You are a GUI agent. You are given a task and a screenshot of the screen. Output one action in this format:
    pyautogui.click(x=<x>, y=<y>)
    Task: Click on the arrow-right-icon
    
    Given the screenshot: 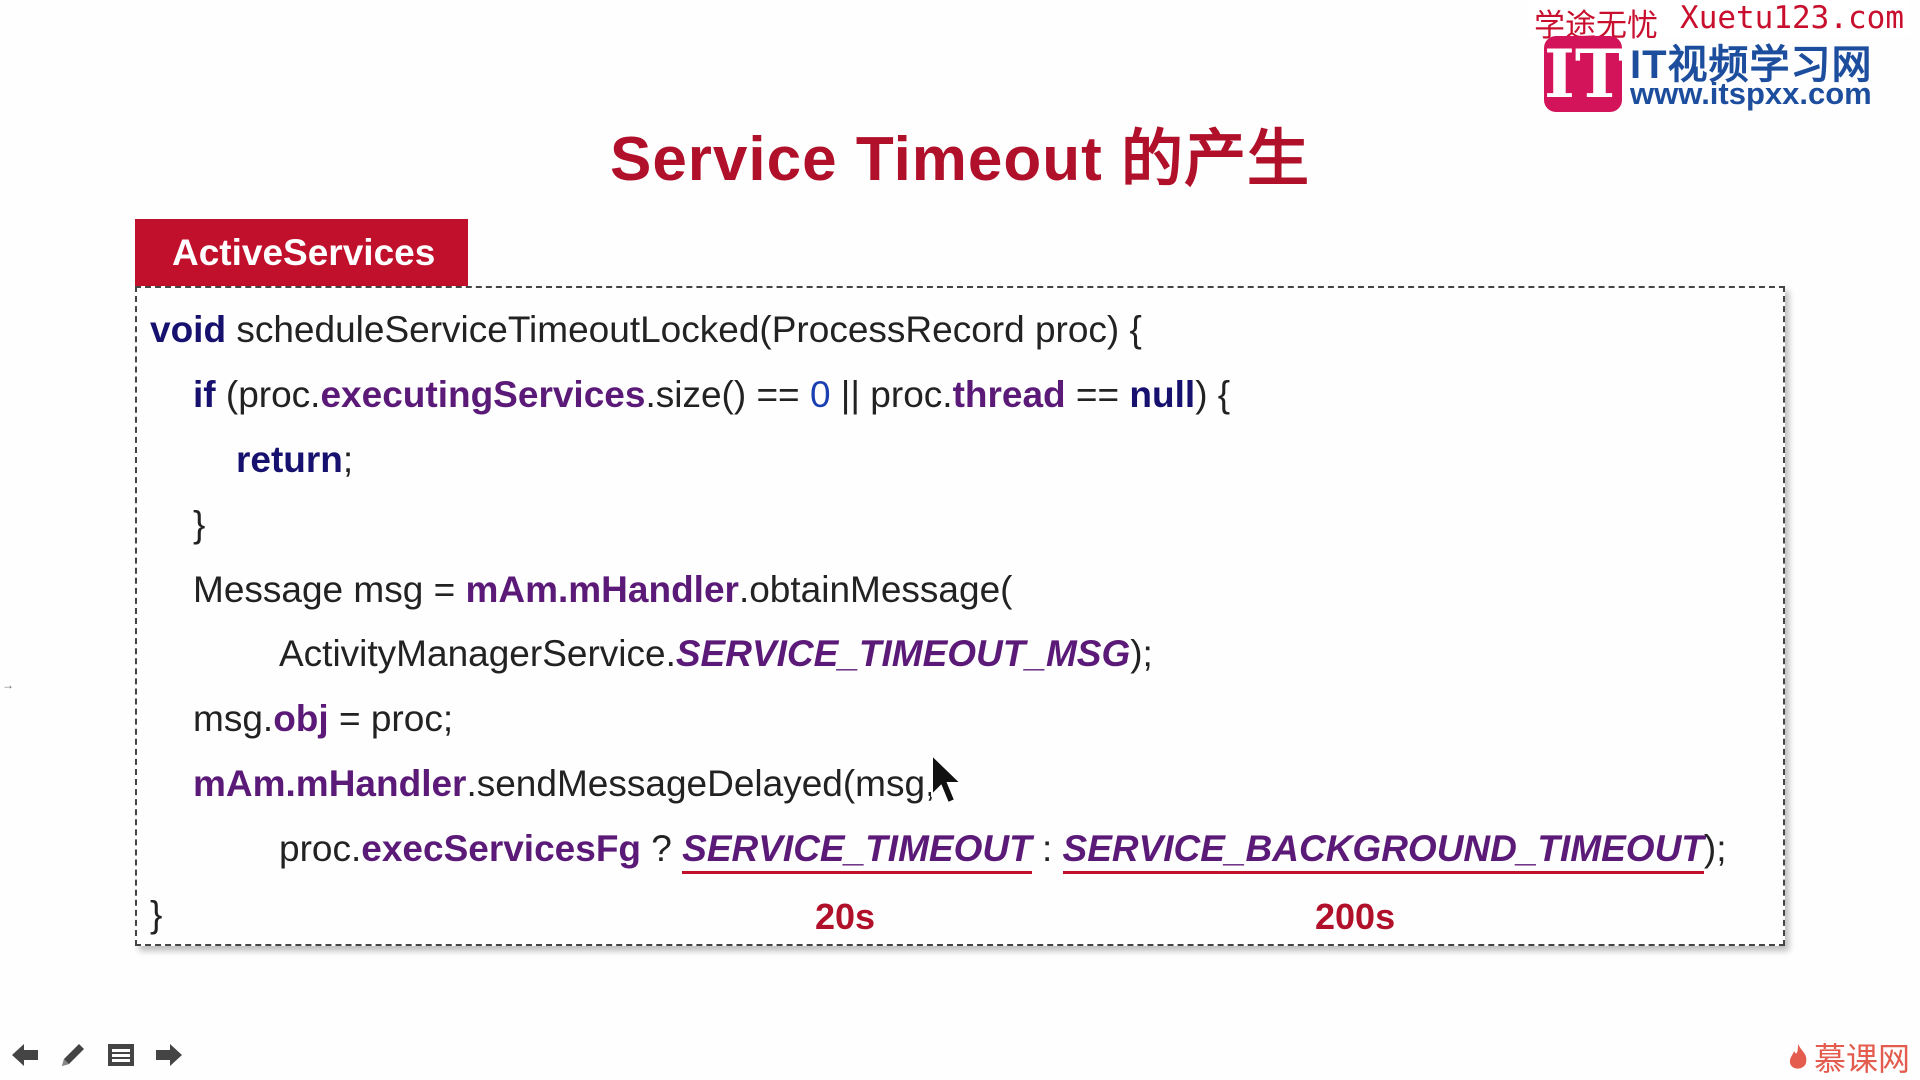 What is the action you would take?
    pyautogui.click(x=169, y=1055)
    